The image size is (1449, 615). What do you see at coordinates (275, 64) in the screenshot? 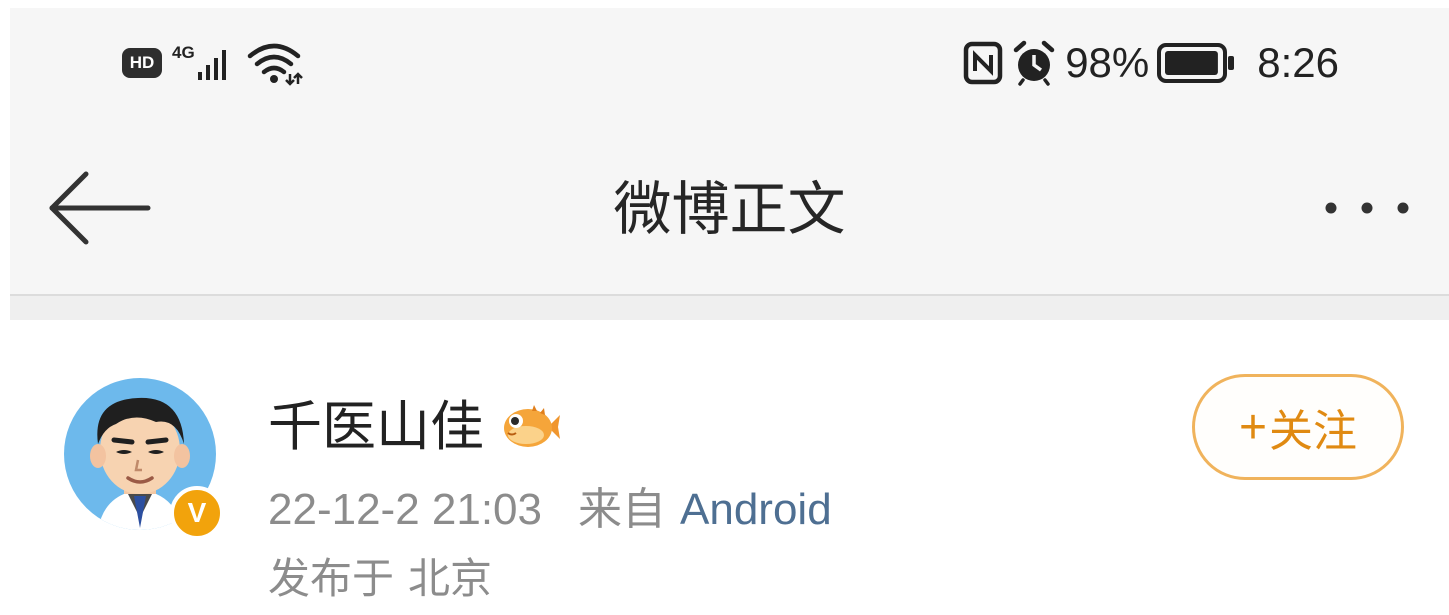
I see `wifi-icon` at bounding box center [275, 64].